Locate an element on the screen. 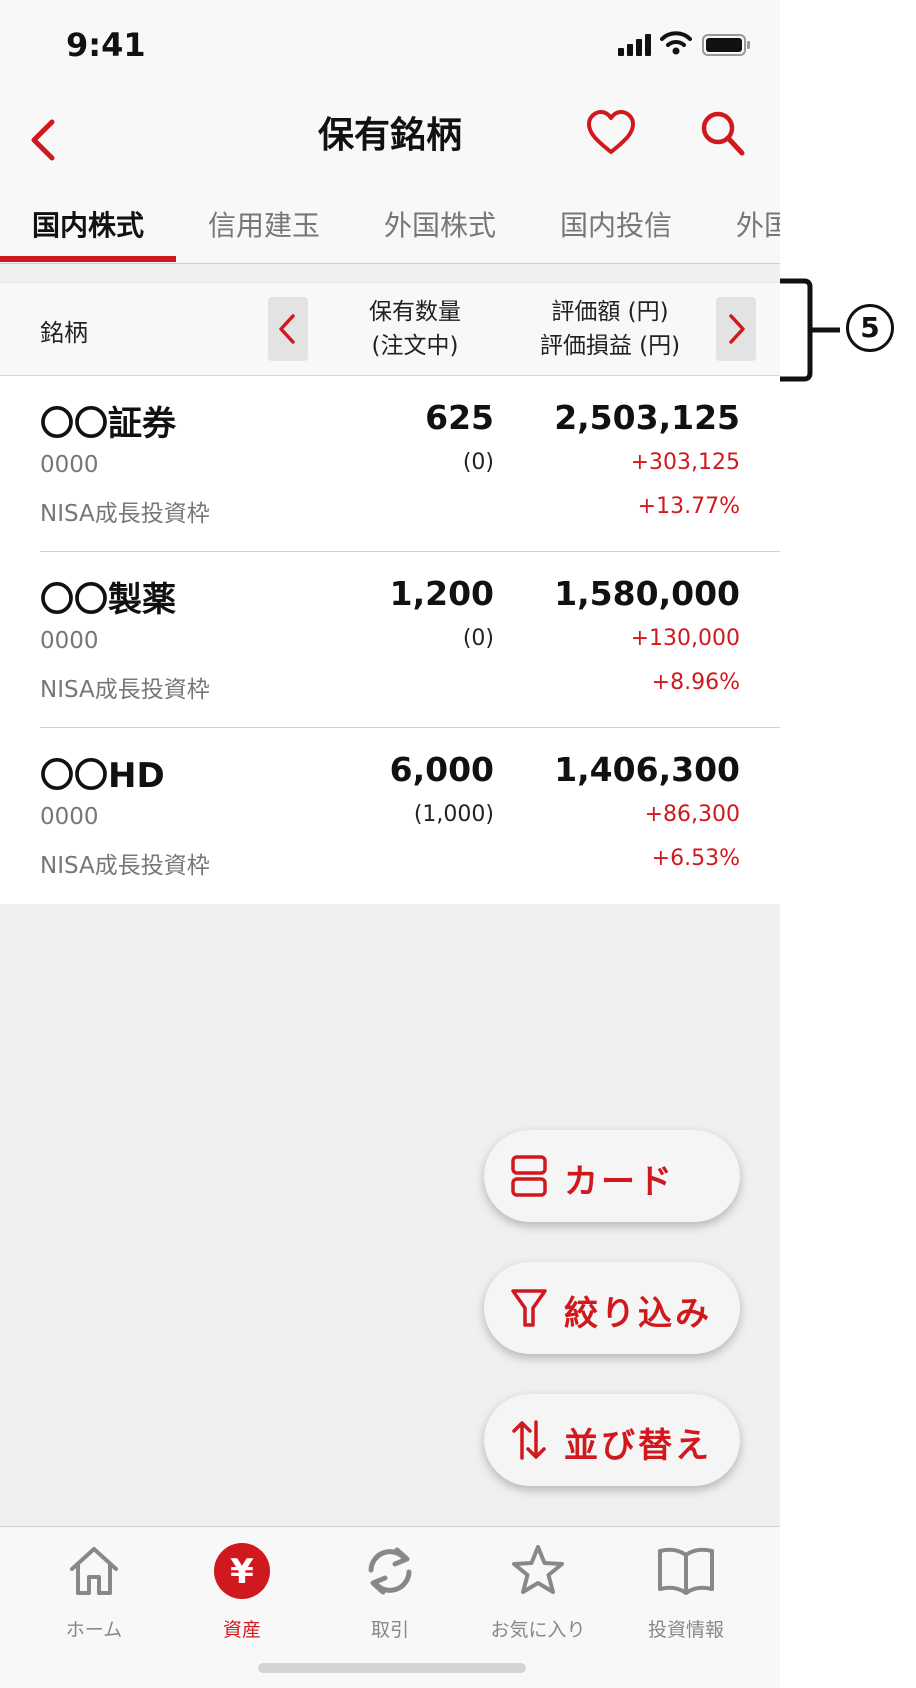 The width and height of the screenshot is (916, 1688). signal-icon is located at coordinates (634, 45).